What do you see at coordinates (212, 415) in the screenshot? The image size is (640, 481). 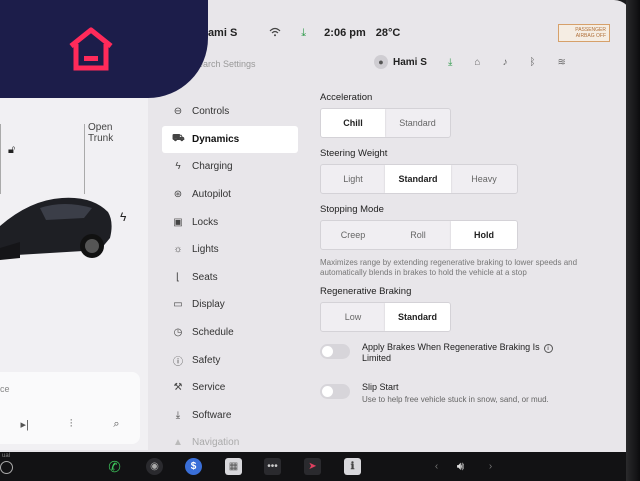 I see `nav-label: Software` at bounding box center [212, 415].